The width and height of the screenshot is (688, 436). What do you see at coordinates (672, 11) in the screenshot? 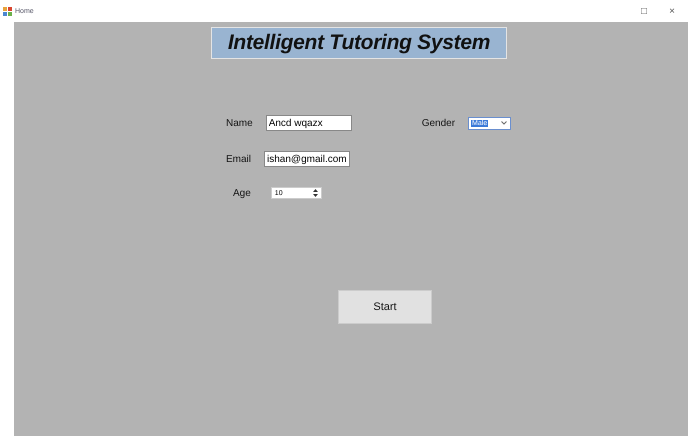
I see `window-control: ×` at bounding box center [672, 11].